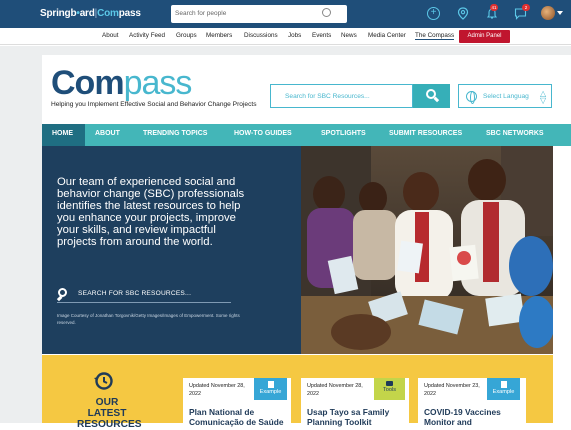  What do you see at coordinates (63, 135) in the screenshot?
I see `tab-home: HOME` at bounding box center [63, 135].